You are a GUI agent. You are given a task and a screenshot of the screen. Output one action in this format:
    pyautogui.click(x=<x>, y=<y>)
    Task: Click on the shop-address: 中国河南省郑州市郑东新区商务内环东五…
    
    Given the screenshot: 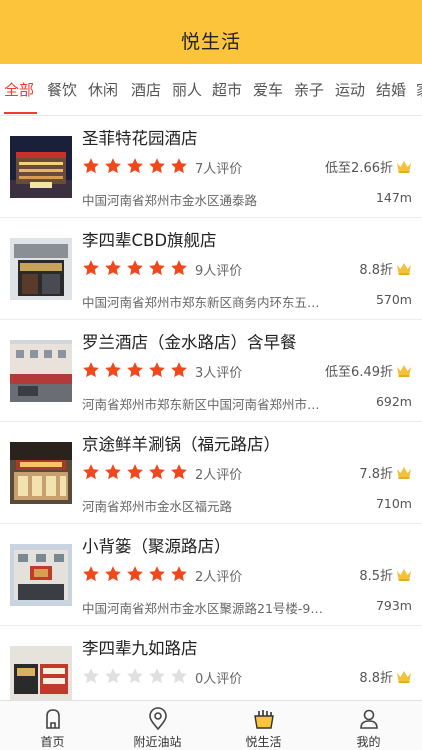 What is the action you would take?
    pyautogui.click(x=201, y=302)
    